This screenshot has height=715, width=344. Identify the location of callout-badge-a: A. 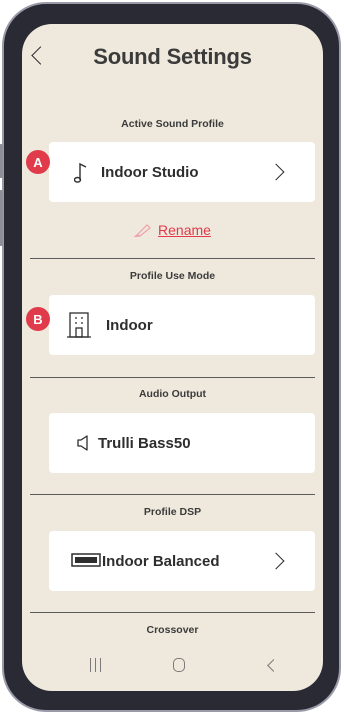
(38, 162).